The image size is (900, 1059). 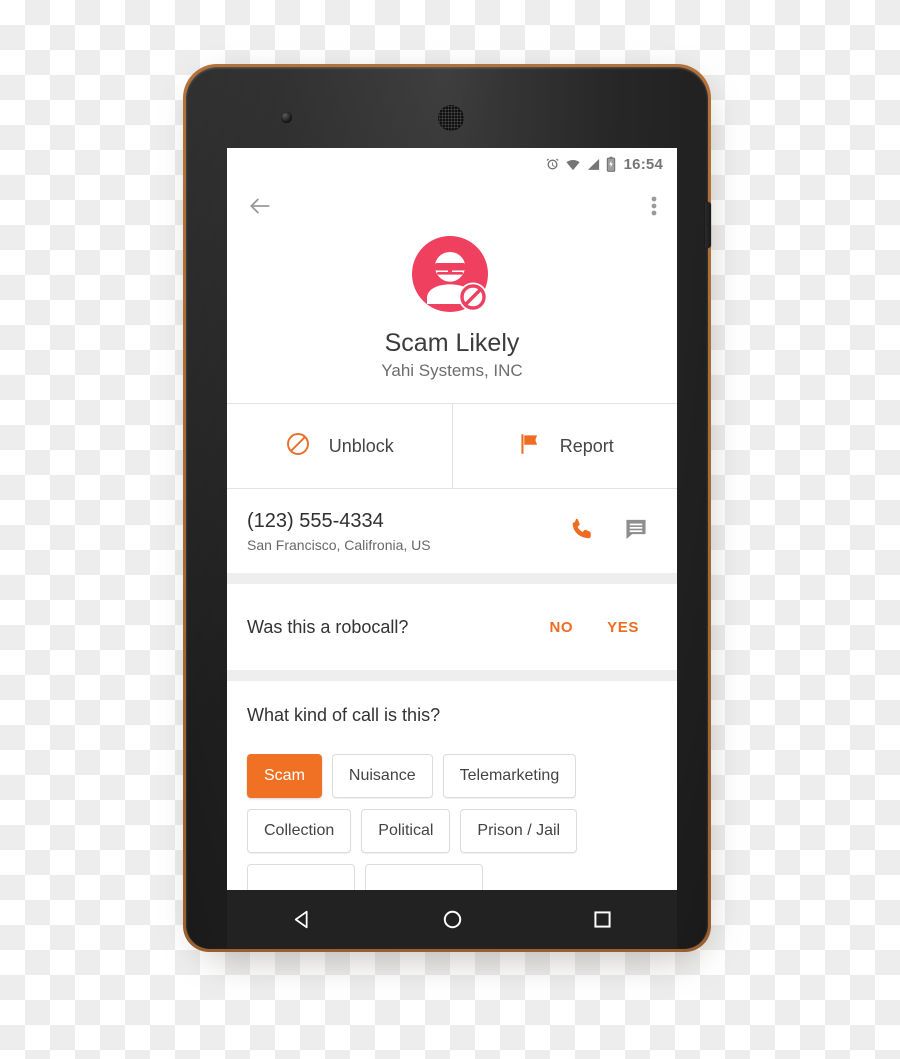 I want to click on unblock-button: Unblock, so click(x=339, y=446).